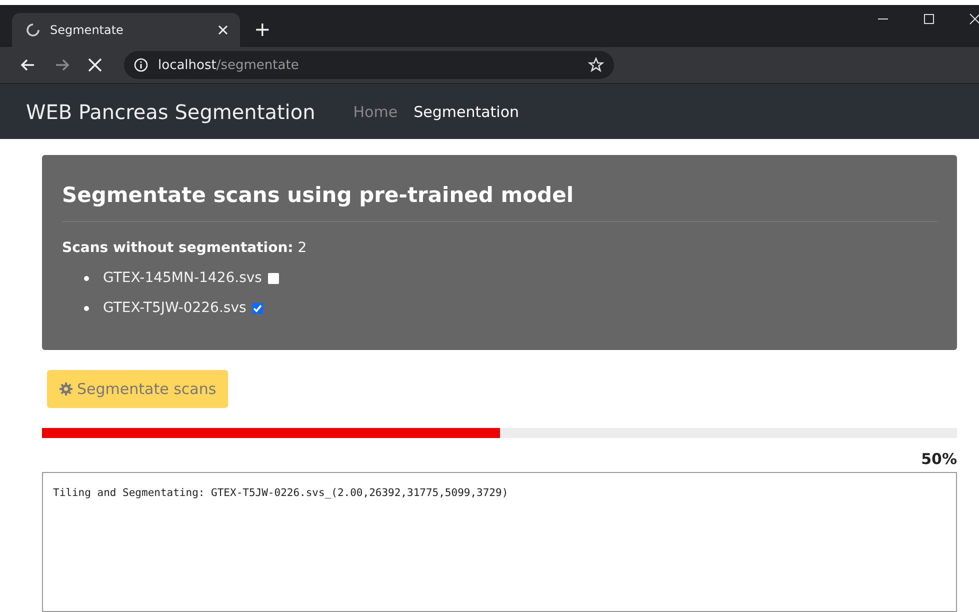 Image resolution: width=979 pixels, height=612 pixels. Describe the element at coordinates (369, 65) in the screenshot. I see `address-bar: localhost/segmentate` at that location.